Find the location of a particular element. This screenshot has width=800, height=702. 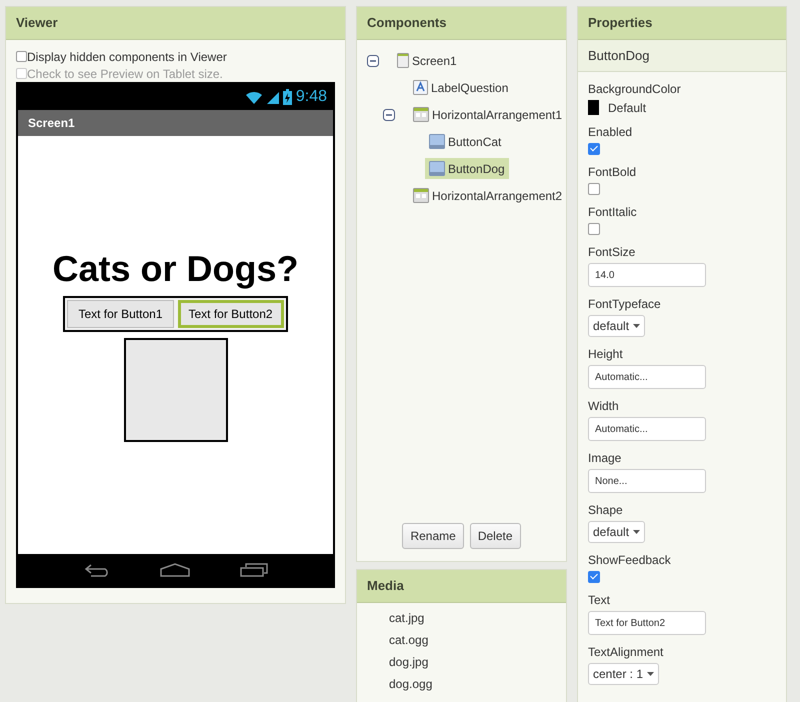

media-file: cat.ogg is located at coordinates (461, 640).